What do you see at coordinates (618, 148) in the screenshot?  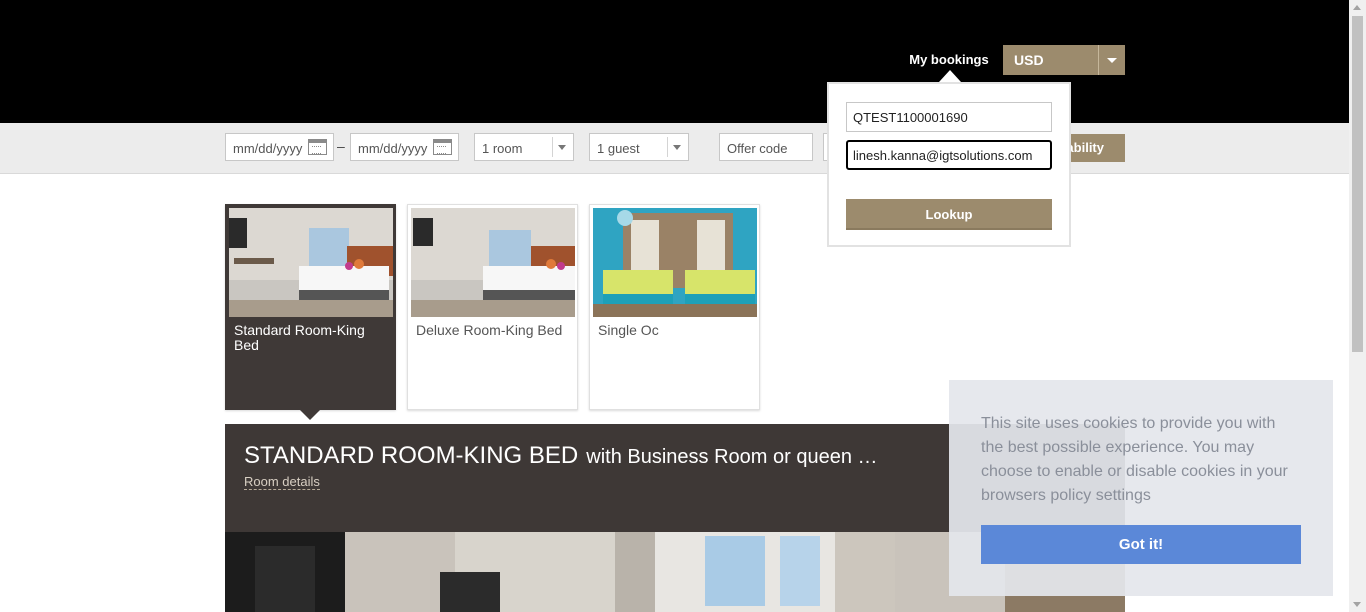 I see `guests-value: 1 guest` at bounding box center [618, 148].